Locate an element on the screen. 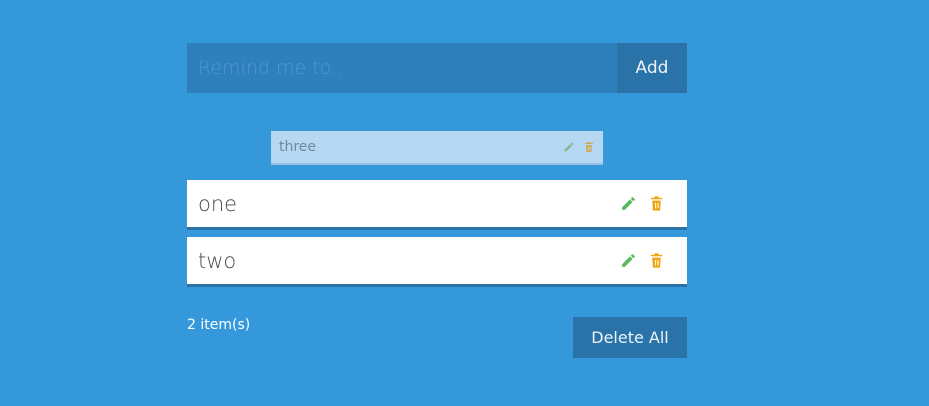 This screenshot has height=406, width=929. todo-input is located at coordinates (402, 68).